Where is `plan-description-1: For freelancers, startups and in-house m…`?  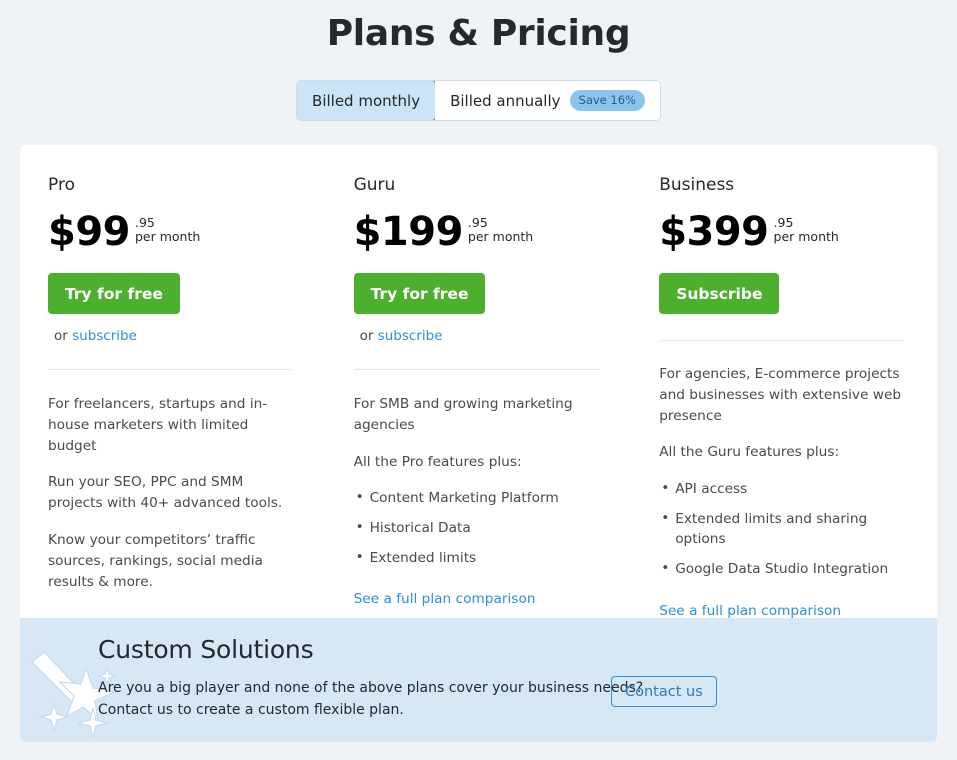
plan-description-1: For freelancers, startups and in-house m… is located at coordinates (158, 425).